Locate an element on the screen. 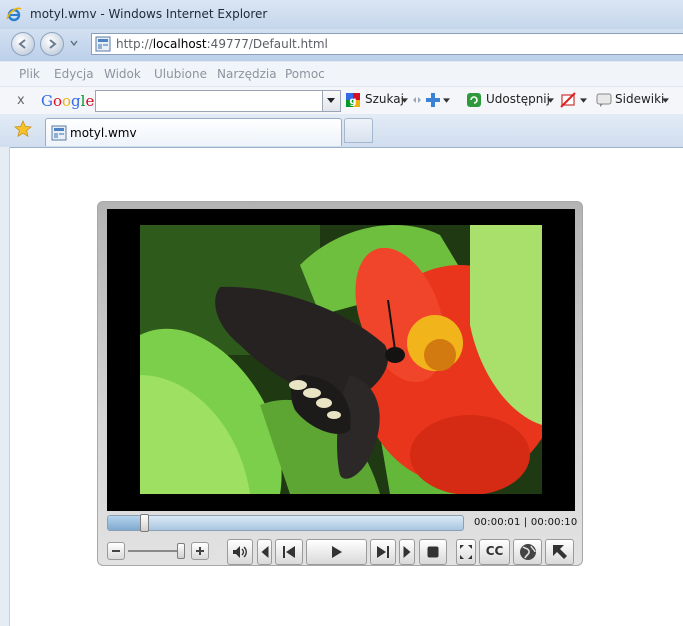  chapters-button is located at coordinates (527, 552).